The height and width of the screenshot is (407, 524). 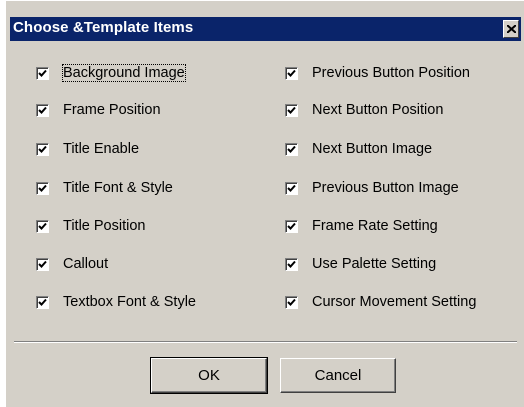 I want to click on dialog-title: Choose &Template Items, so click(x=103, y=27).